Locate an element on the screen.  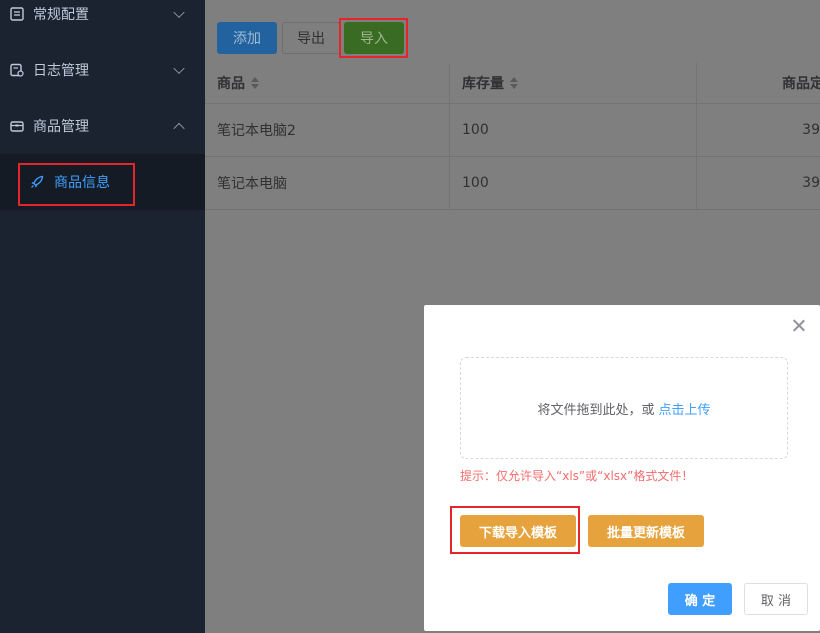
sidebar-item-general-config: 常规配置 is located at coordinates (102, 21).